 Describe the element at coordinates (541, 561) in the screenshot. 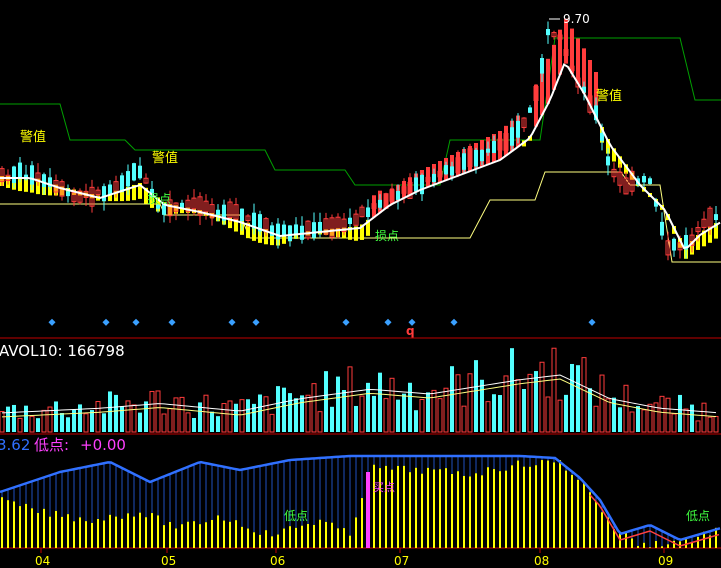

I see `month-label-08: 08` at that location.